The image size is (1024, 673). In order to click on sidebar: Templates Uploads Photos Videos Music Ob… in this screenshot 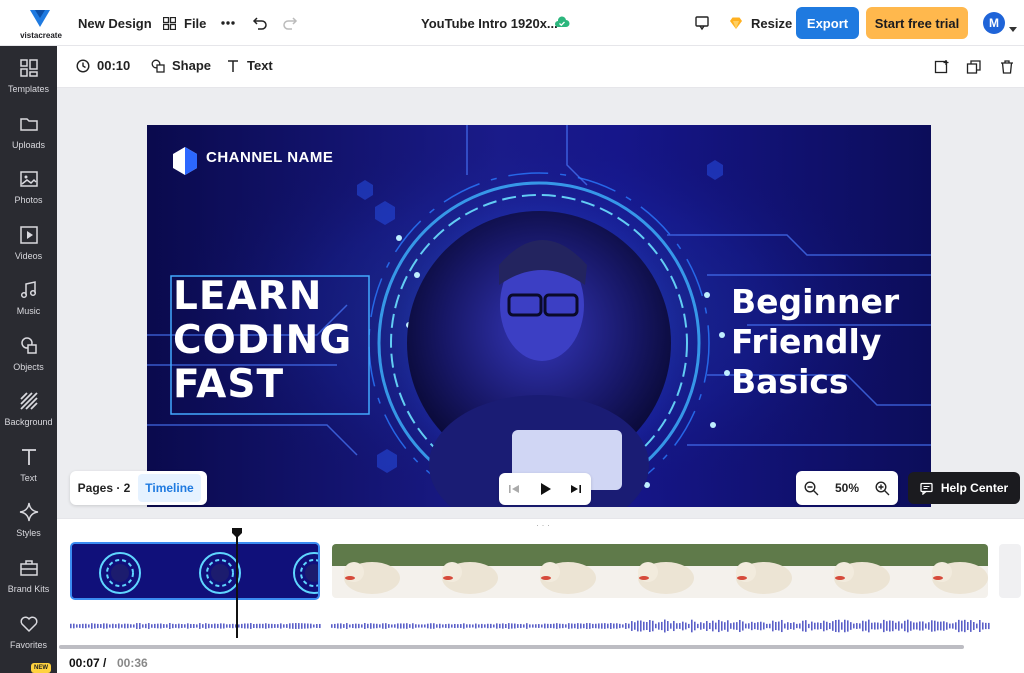, I will do `click(28, 359)`.